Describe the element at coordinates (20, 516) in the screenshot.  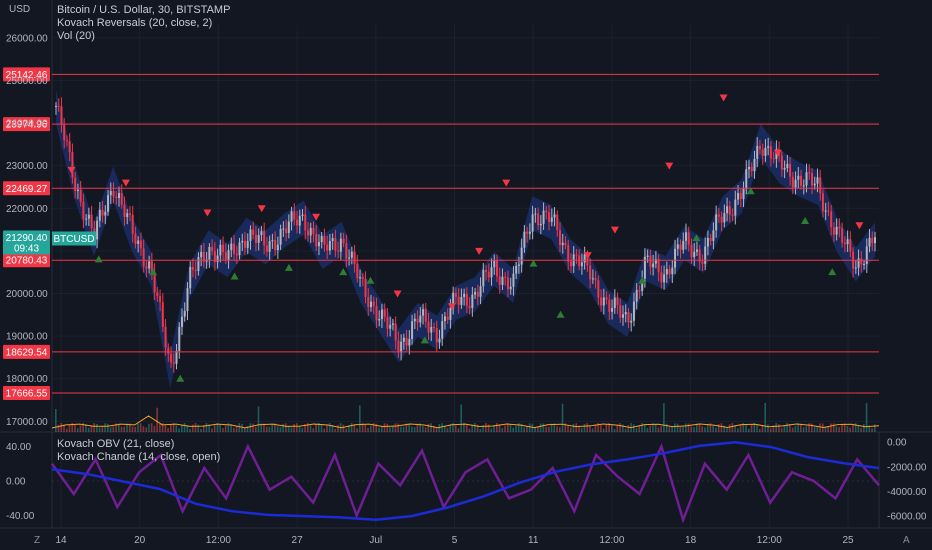
I see `sub-left-tick-label: -40.00` at that location.